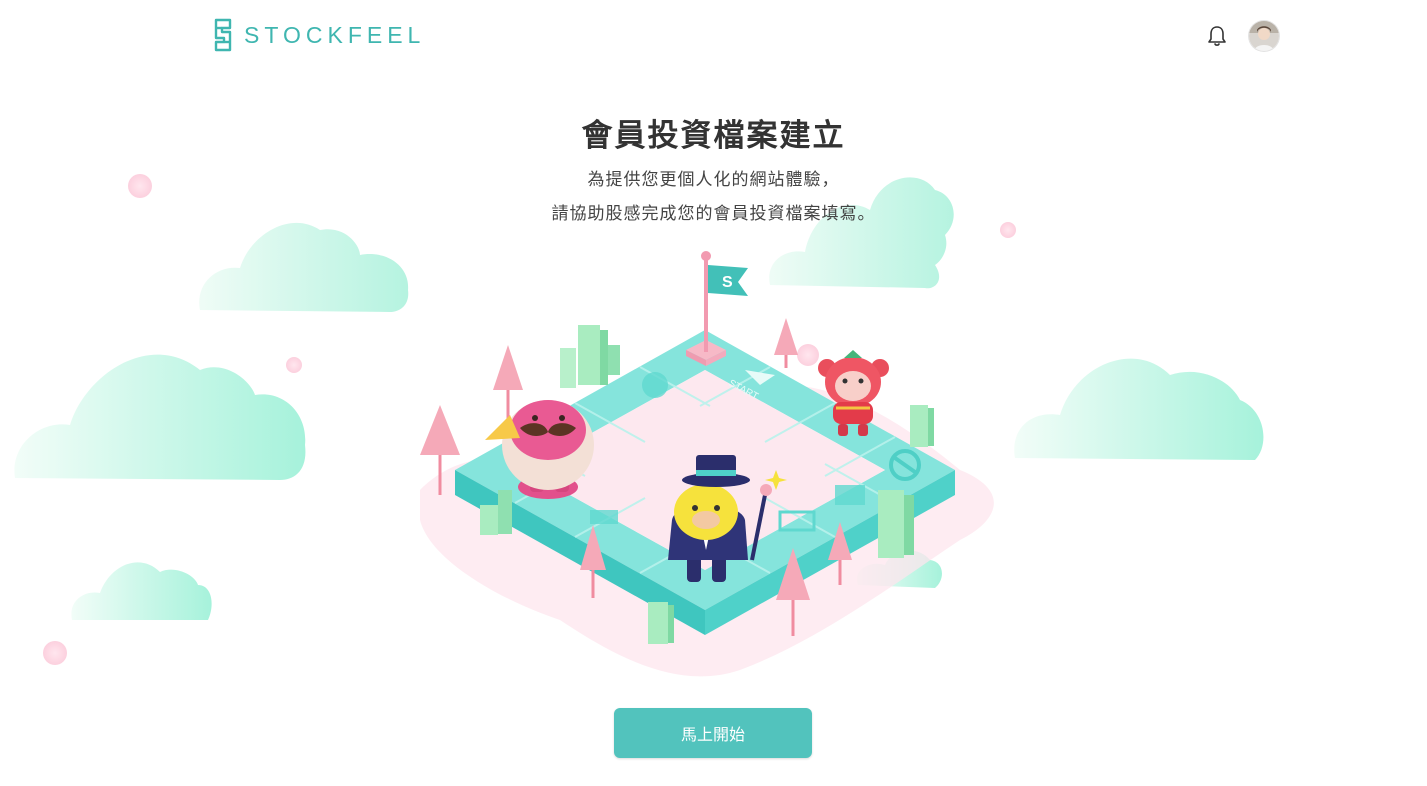 The image size is (1427, 786). I want to click on page-title: 會員投資檔案建立, so click(713, 136).